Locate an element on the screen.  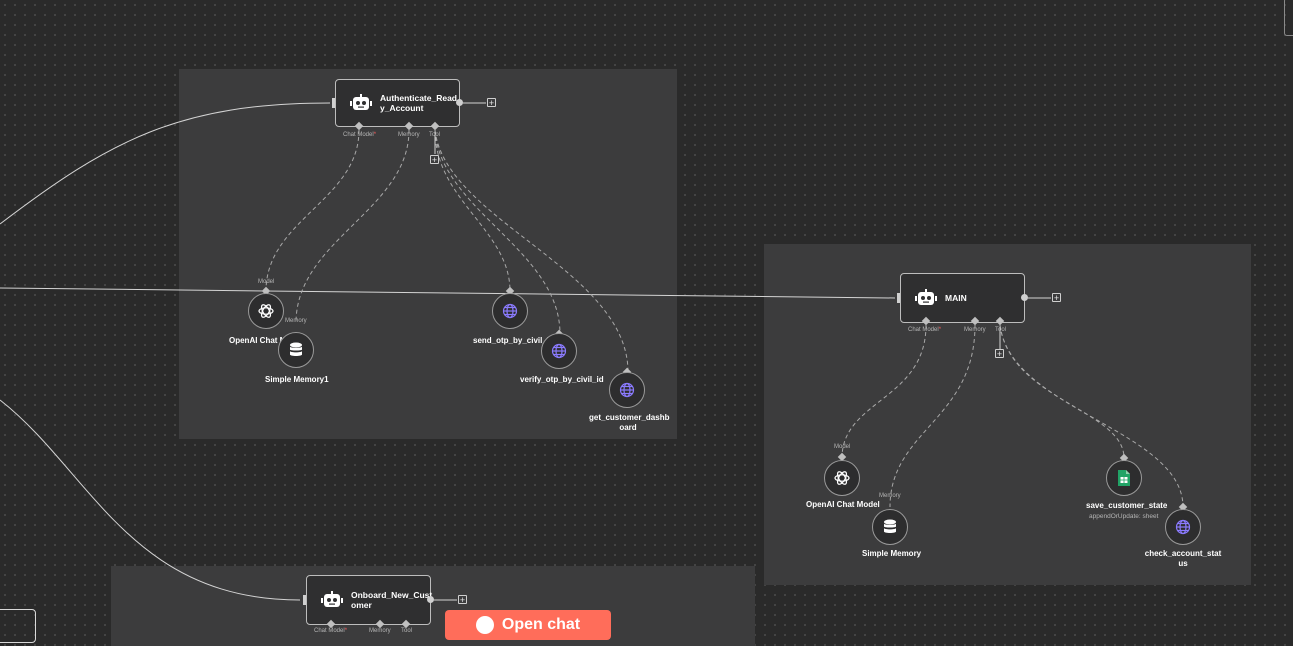
open-chat-button: Open chat is located at coordinates (528, 625).